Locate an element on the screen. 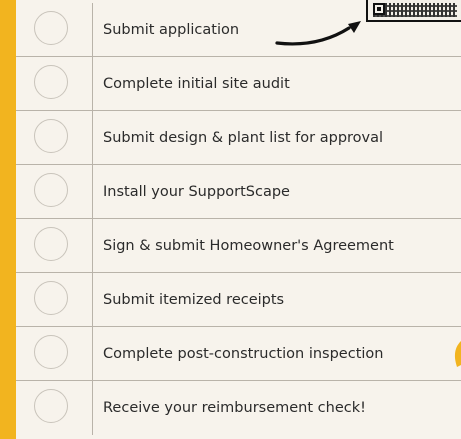 The width and height of the screenshot is (461, 439). task-label: Submit application is located at coordinates (171, 30).